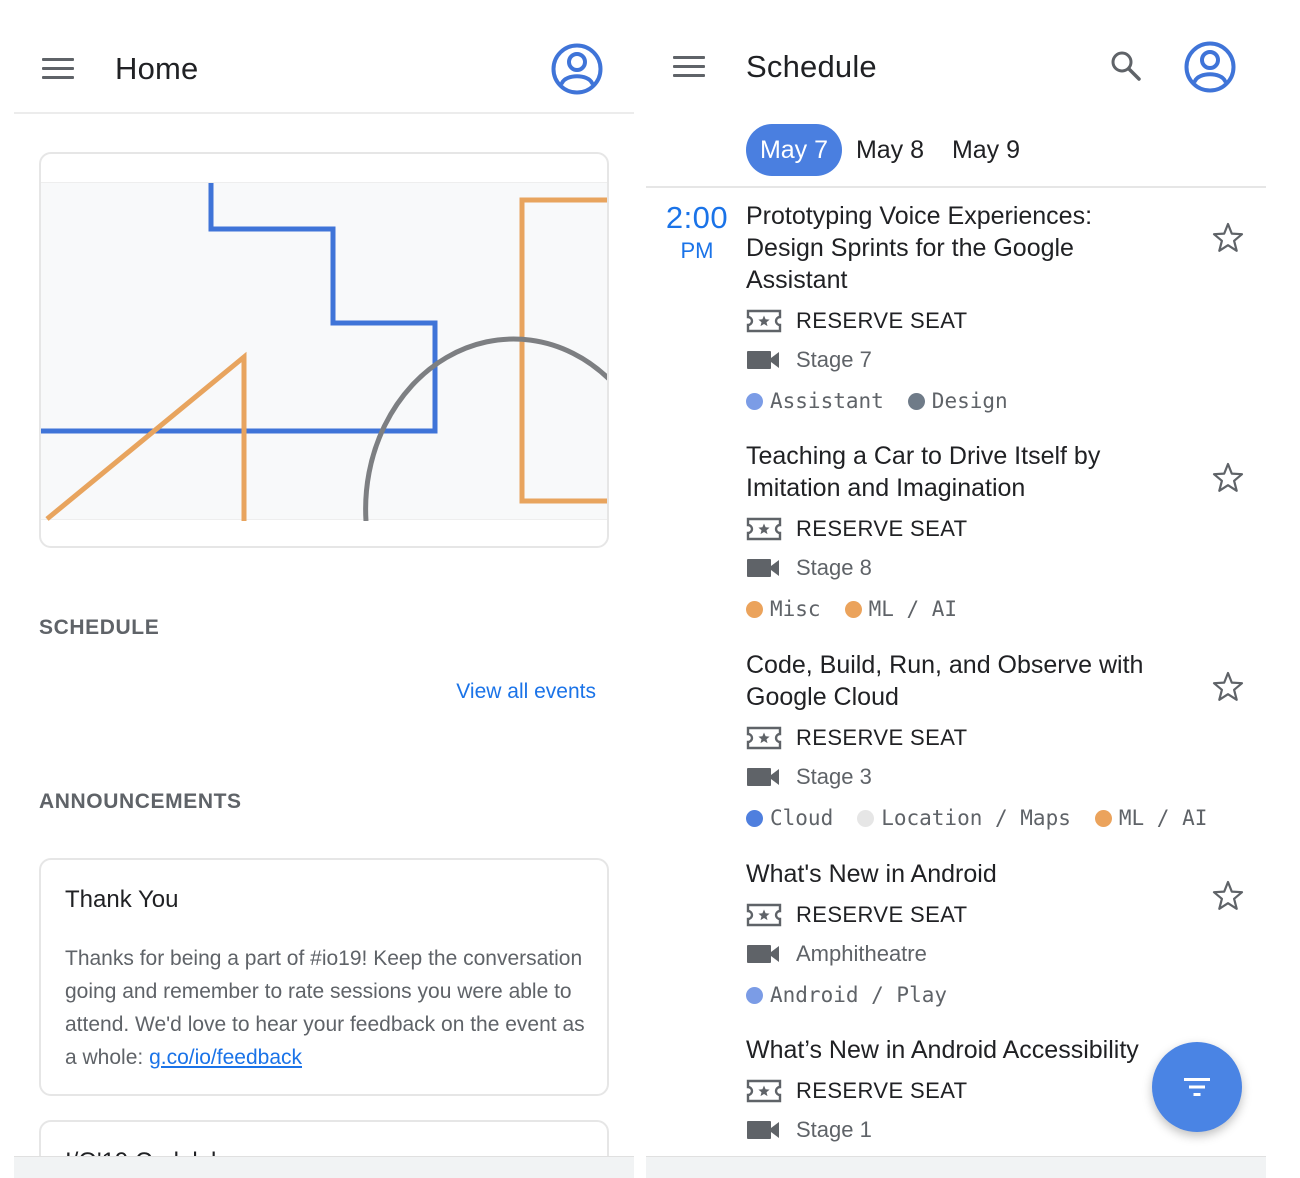 This screenshot has height=1178, width=1300. I want to click on tabs-divider, so click(956, 187).